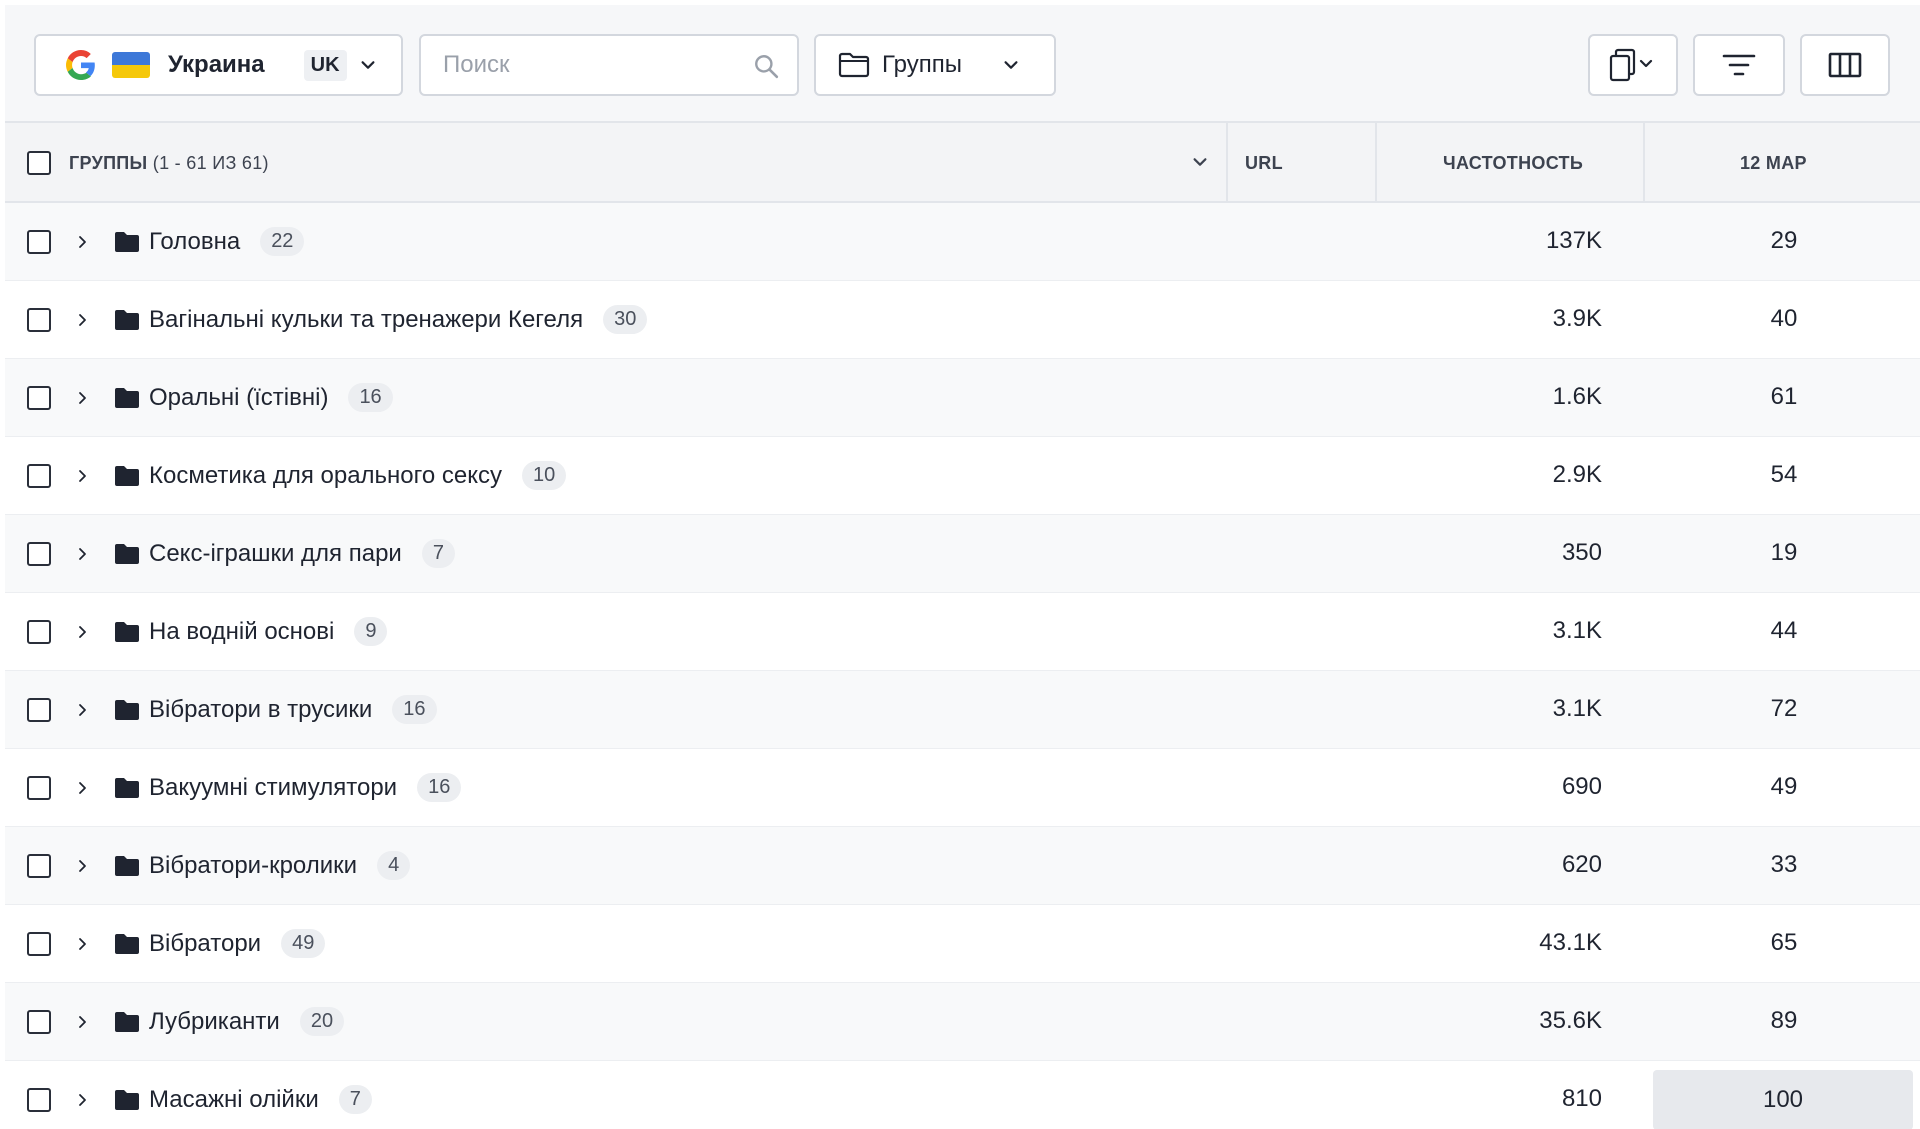 The height and width of the screenshot is (1129, 1920). What do you see at coordinates (1577, 474) in the screenshot?
I see `frequency-value: 2.9K` at bounding box center [1577, 474].